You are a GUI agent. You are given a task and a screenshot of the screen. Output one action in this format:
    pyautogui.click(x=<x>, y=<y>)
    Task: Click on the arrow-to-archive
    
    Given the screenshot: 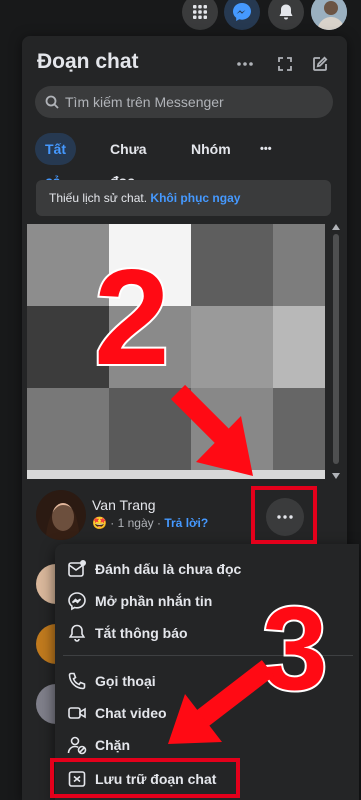 What is the action you would take?
    pyautogui.click(x=221, y=702)
    